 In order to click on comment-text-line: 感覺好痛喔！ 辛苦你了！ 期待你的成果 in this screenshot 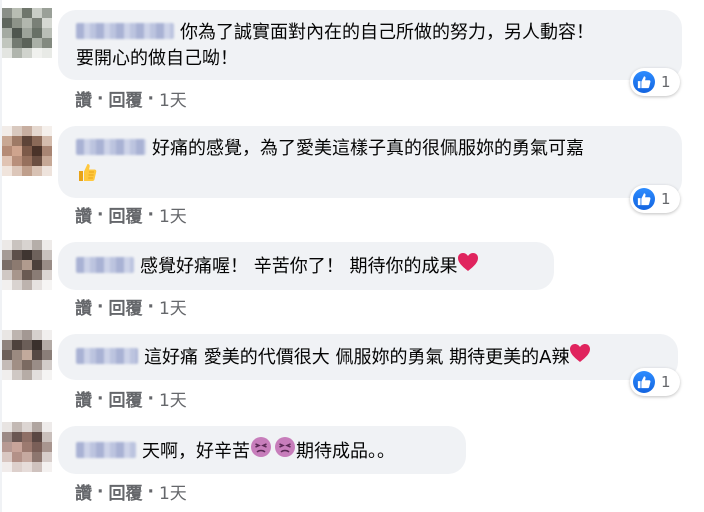, I will do `click(307, 267)`.